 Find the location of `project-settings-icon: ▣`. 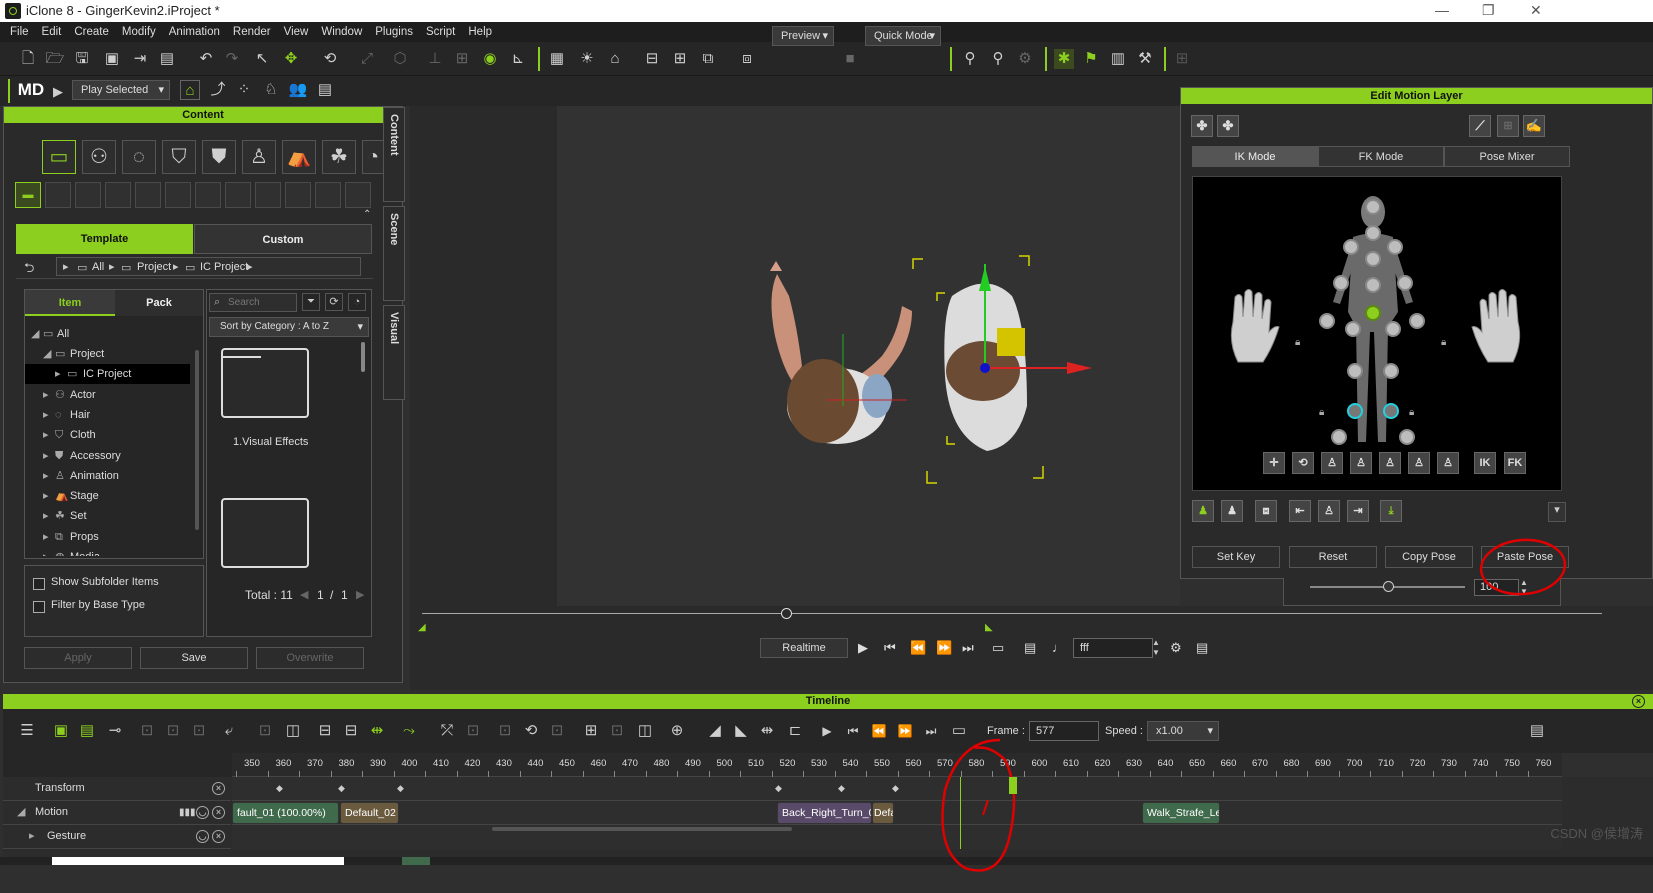

project-settings-icon: ▣ is located at coordinates (112, 59).